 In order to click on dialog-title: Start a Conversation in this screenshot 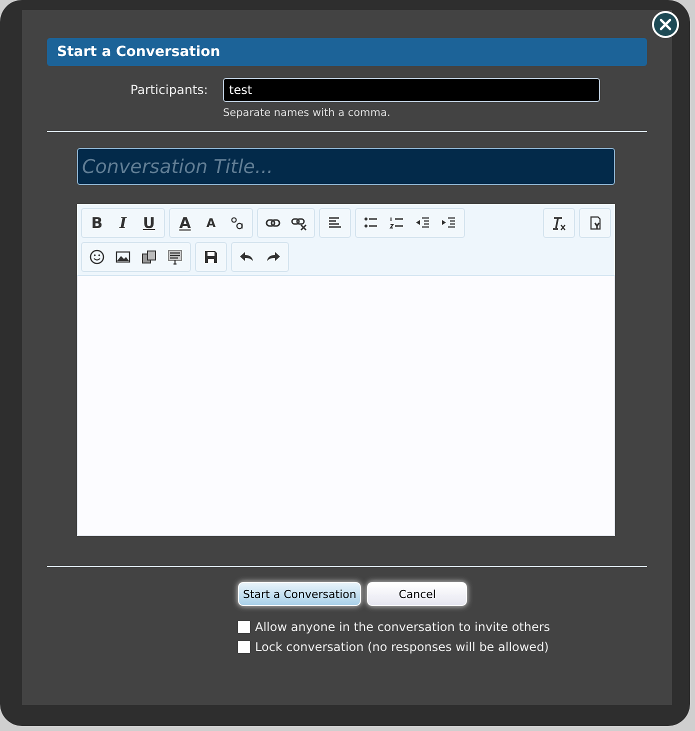, I will do `click(347, 52)`.